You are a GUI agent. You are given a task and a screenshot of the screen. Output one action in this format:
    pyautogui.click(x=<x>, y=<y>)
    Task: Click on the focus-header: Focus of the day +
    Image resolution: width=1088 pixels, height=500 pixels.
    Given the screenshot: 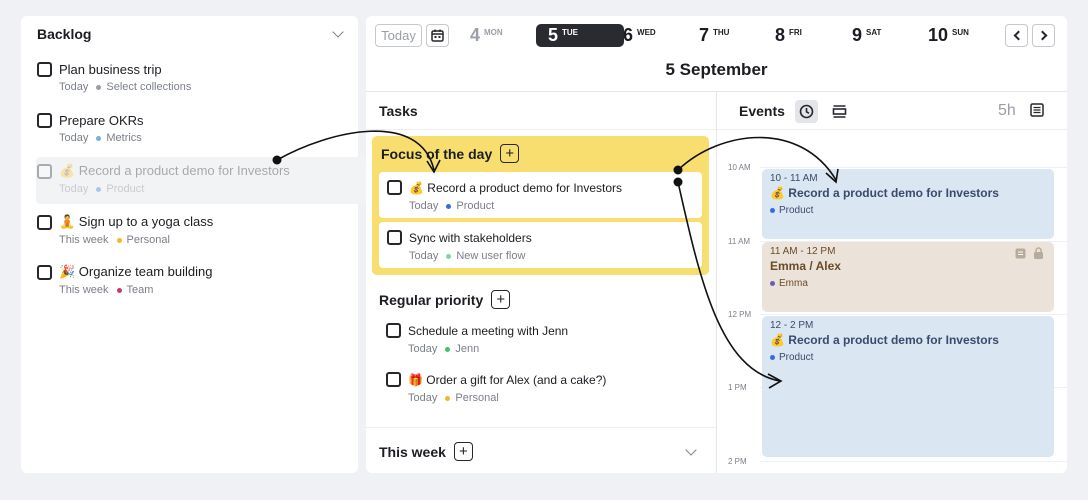 What is the action you would take?
    pyautogui.click(x=450, y=153)
    